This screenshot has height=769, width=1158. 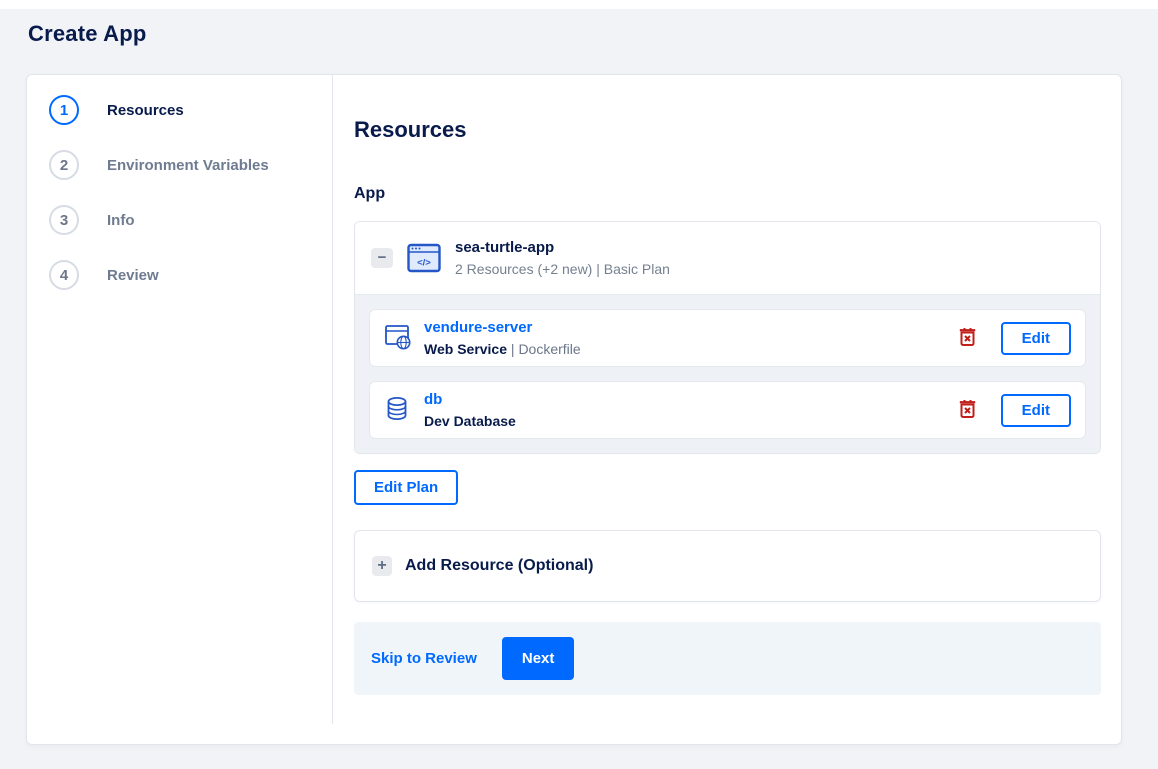 I want to click on step-label: Review, so click(x=133, y=275).